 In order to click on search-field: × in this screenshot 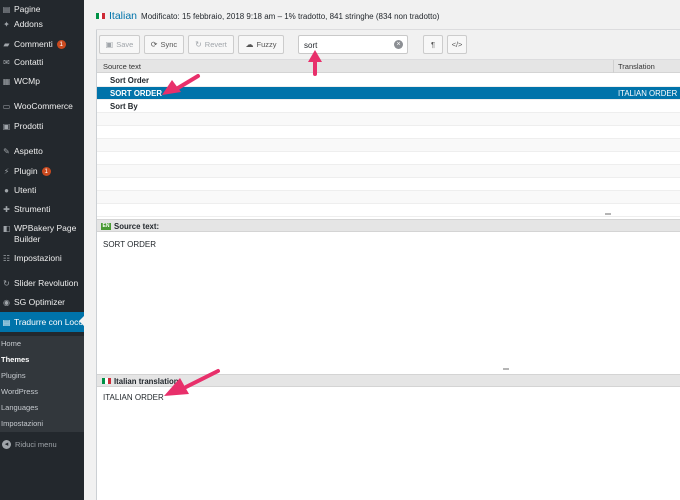, I will do `click(353, 44)`.